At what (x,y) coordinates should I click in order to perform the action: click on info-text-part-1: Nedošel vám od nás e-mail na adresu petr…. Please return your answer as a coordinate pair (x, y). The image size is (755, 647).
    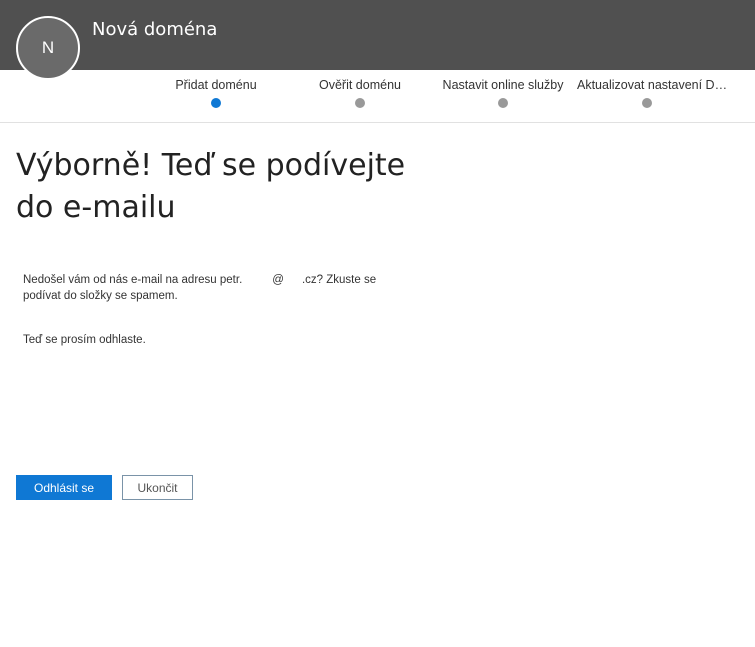
    Looking at the image, I should click on (133, 280).